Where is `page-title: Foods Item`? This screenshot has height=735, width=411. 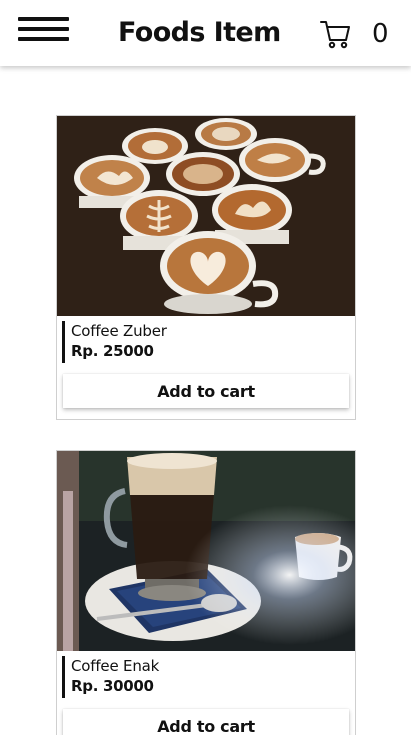
page-title: Foods Item is located at coordinates (199, 32).